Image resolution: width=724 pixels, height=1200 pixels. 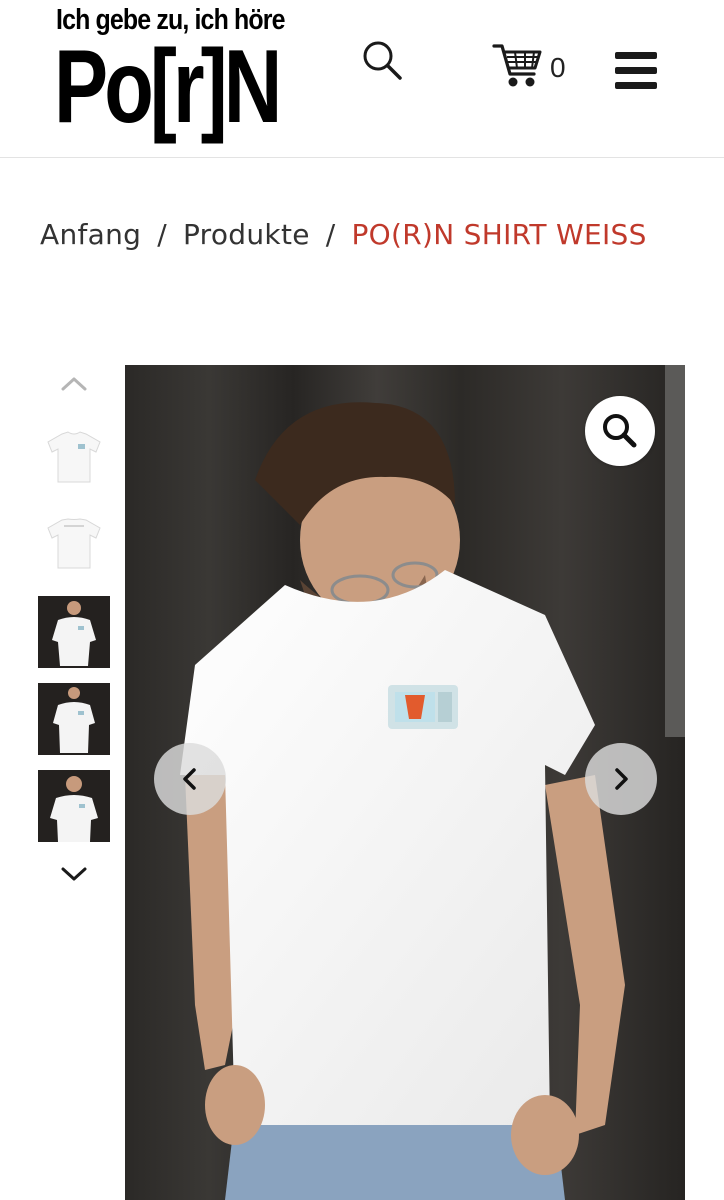 I want to click on chevron-right-icon, so click(x=621, y=779).